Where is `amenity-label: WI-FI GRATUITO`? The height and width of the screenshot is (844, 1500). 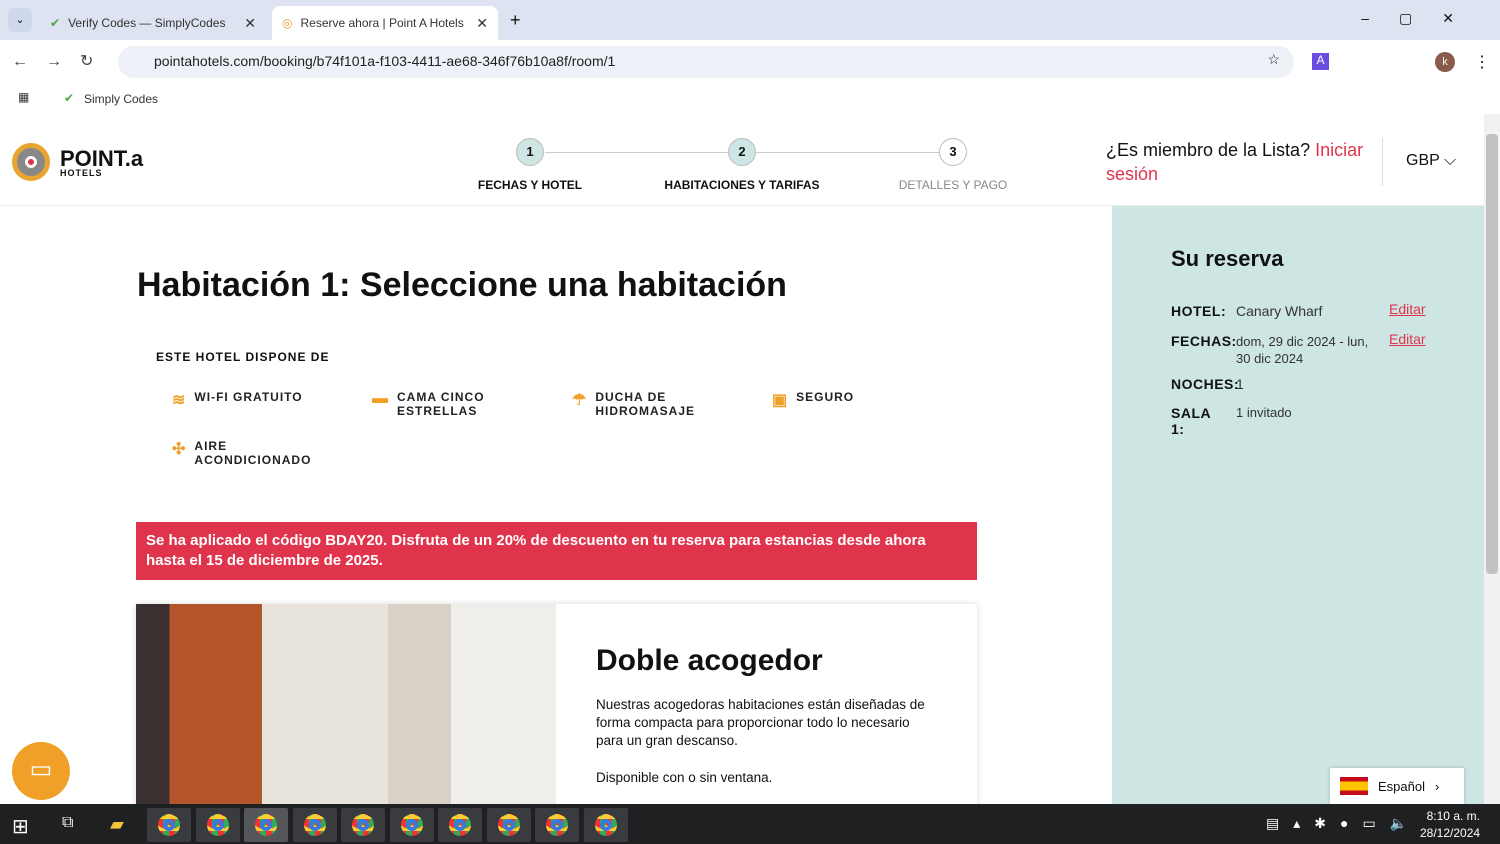 amenity-label: WI-FI GRATUITO is located at coordinates (248, 397).